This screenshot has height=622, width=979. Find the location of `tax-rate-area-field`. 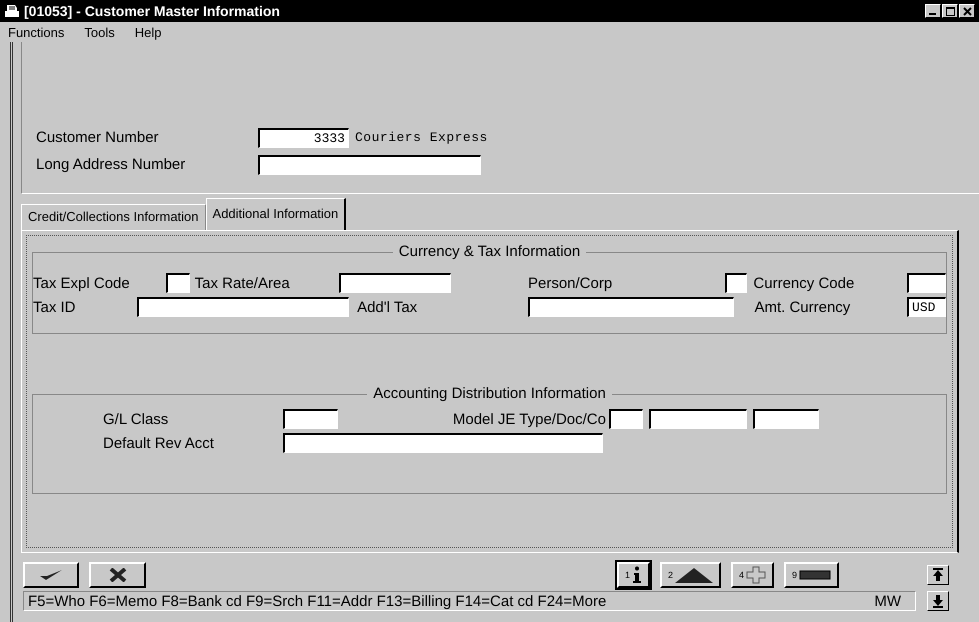

tax-rate-area-field is located at coordinates (395, 283).